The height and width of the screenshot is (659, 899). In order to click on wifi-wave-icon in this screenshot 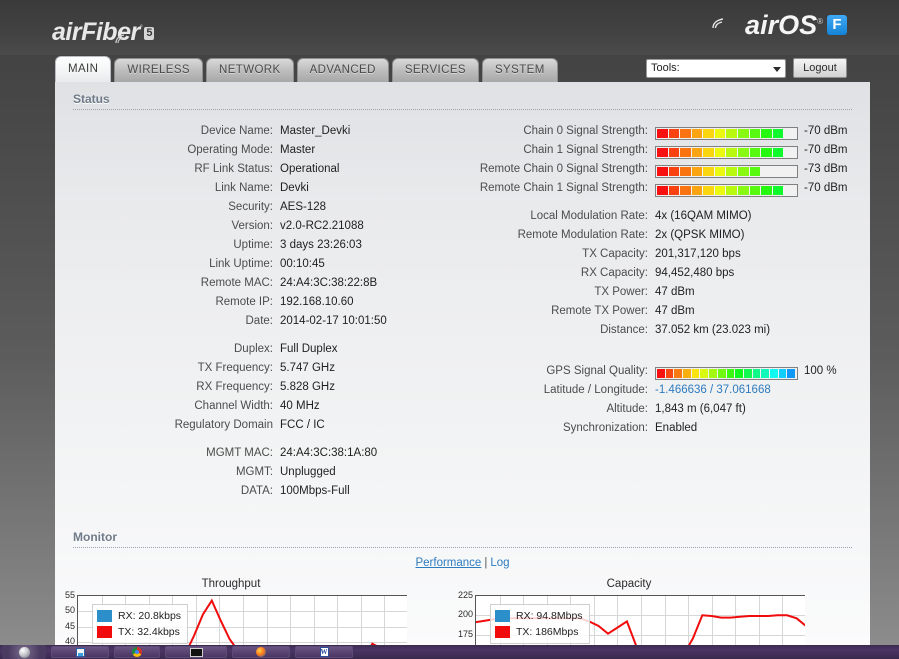, I will do `click(120, 40)`.